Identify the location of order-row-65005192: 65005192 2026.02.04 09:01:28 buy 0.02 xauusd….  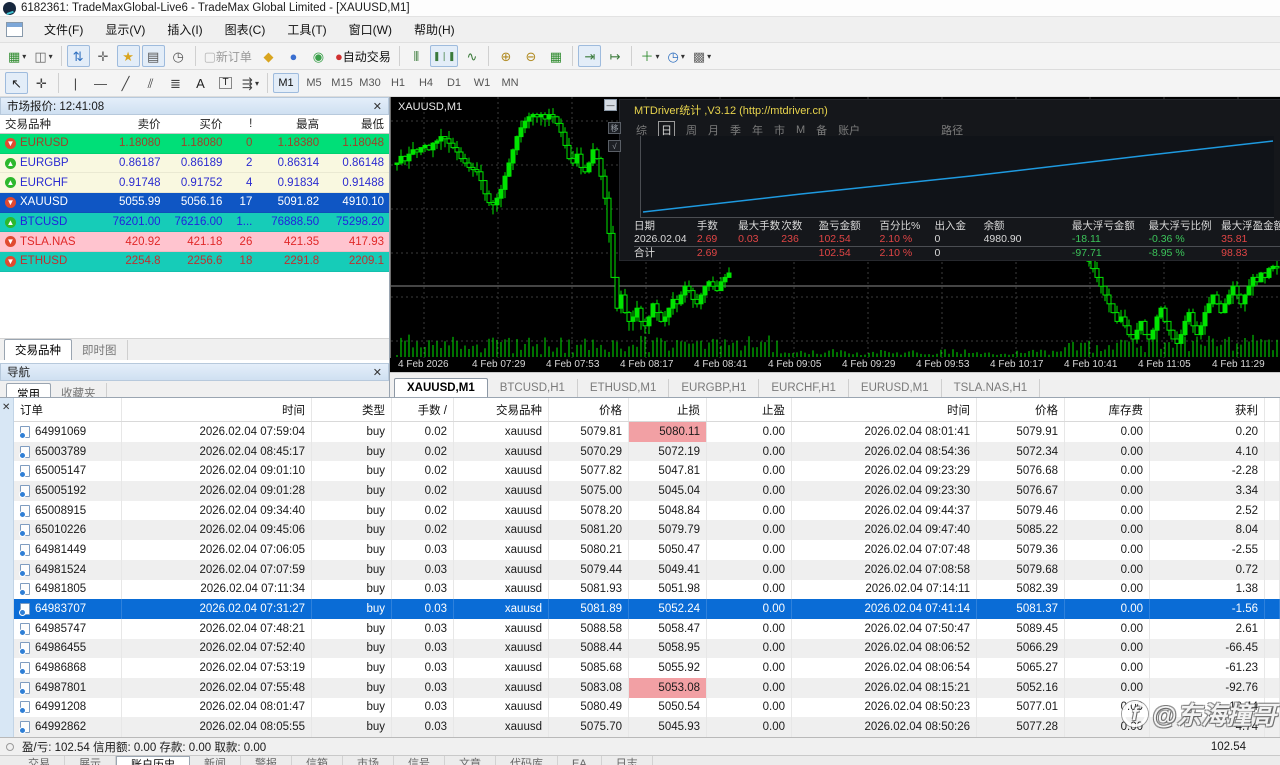
(647, 491).